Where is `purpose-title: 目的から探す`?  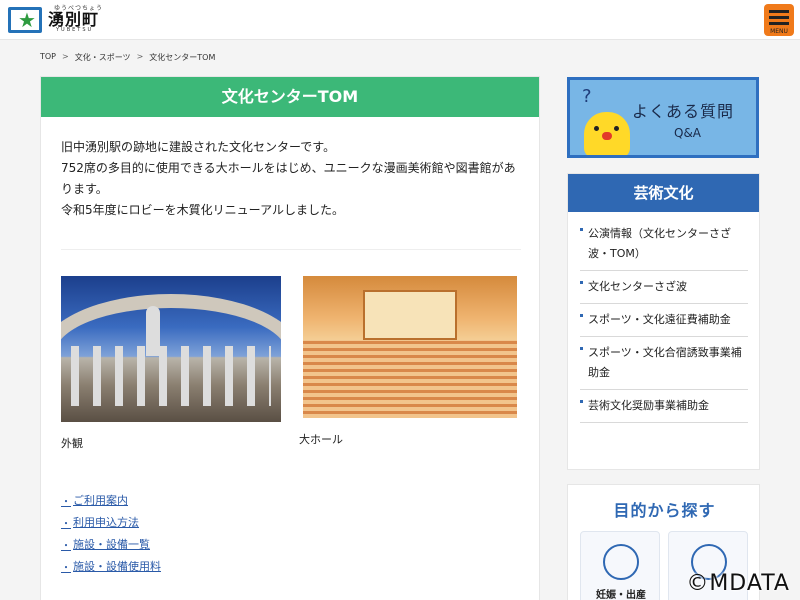 purpose-title: 目的から探す is located at coordinates (664, 510).